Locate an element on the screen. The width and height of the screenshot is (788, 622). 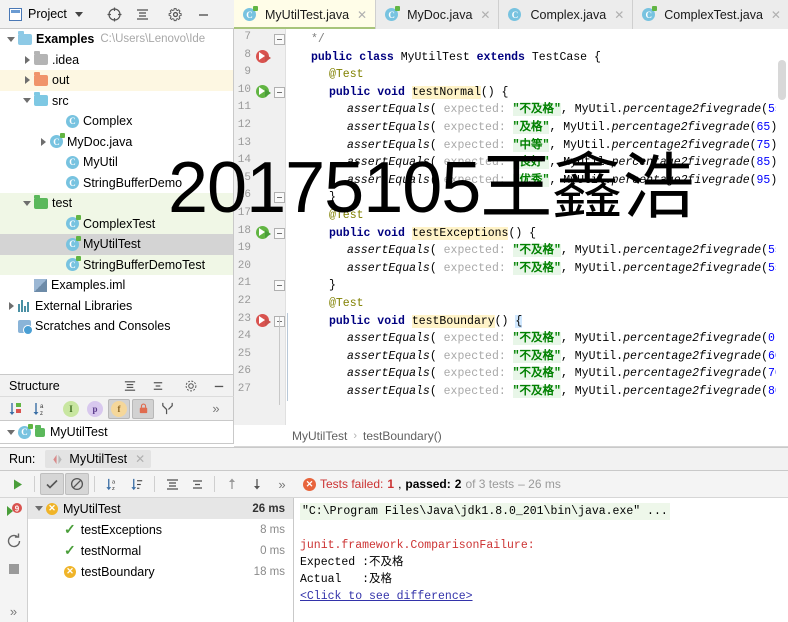
project-tree-item-examples: Examples C:\Users\Lenovo\Ide is located at coordinates (116, 39).